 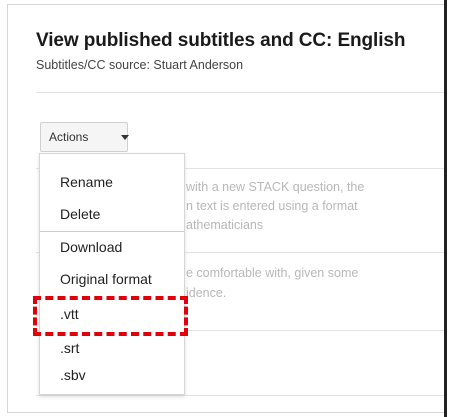 I want to click on menu-item-delete: Delete, so click(x=80, y=214).